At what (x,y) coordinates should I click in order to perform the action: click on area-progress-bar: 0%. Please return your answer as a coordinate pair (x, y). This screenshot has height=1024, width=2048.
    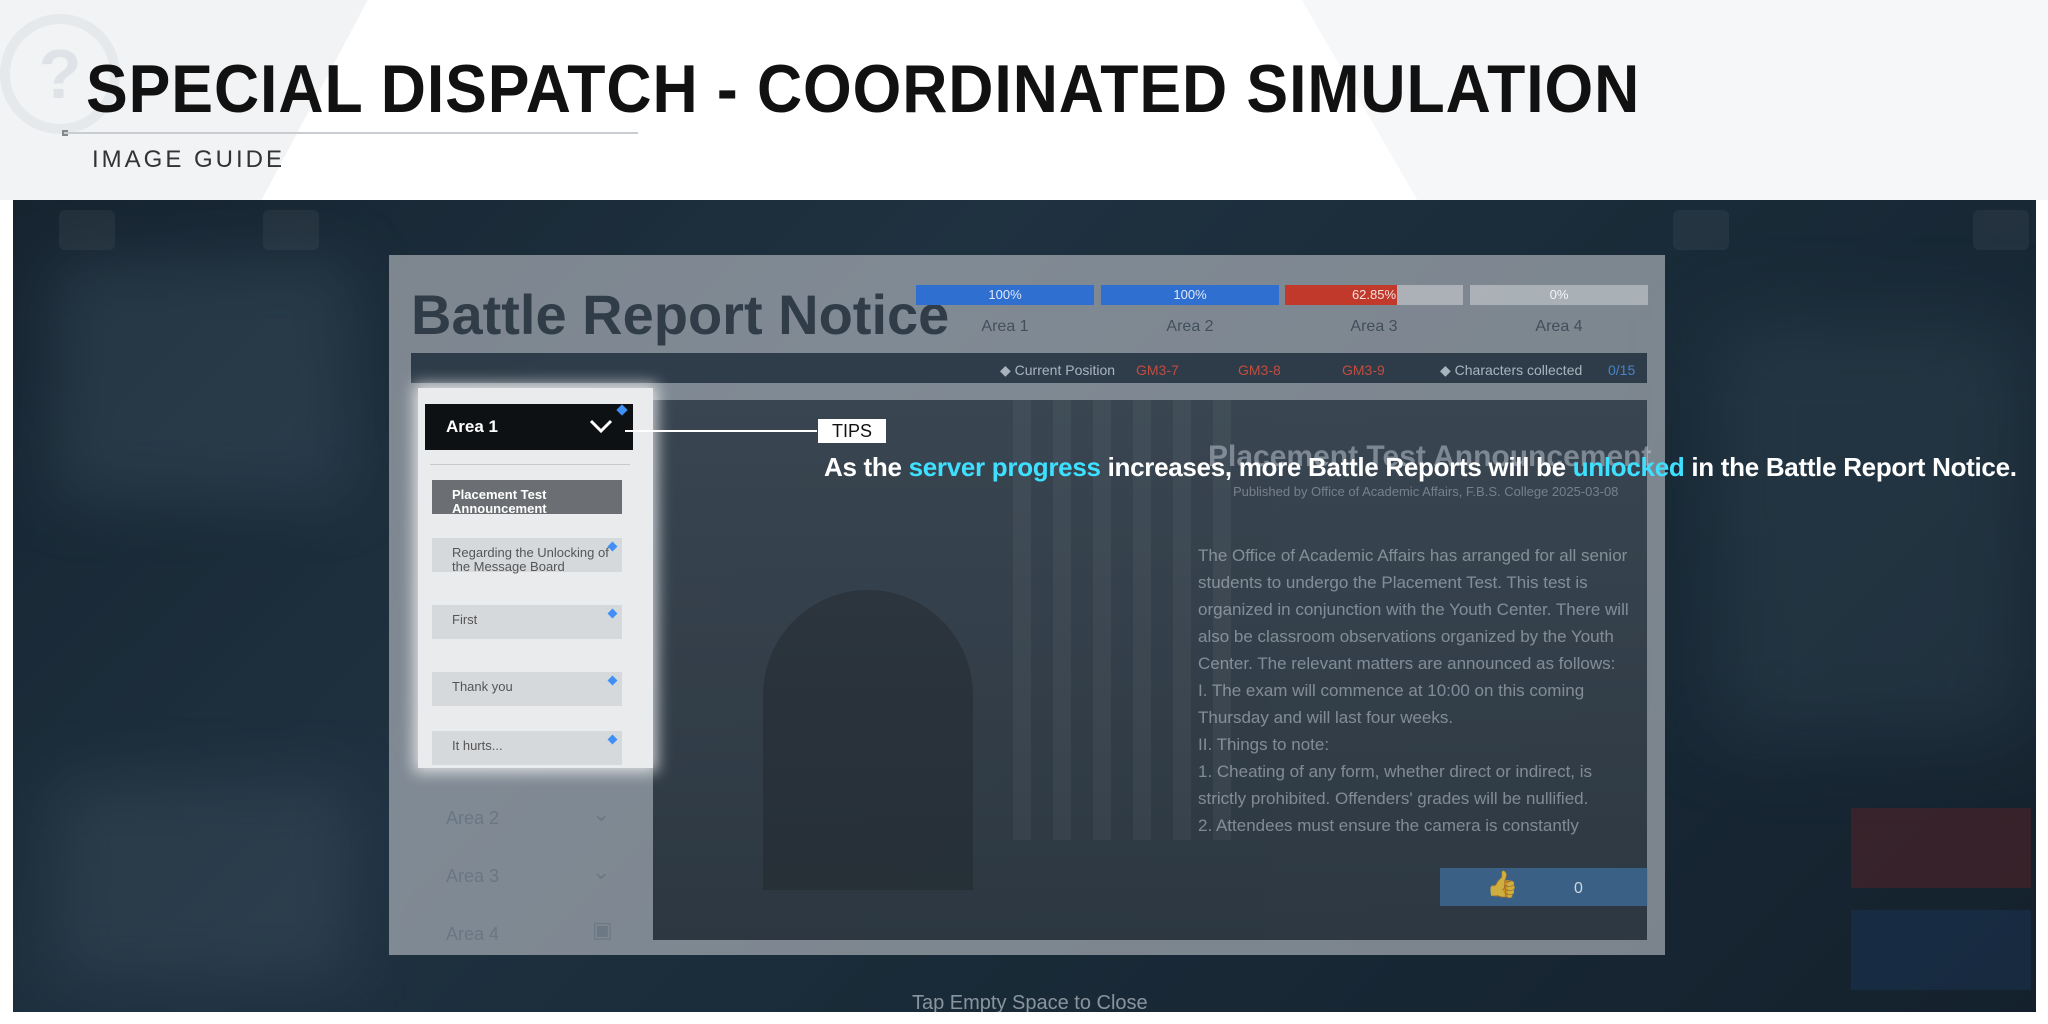
    Looking at the image, I should click on (1559, 295).